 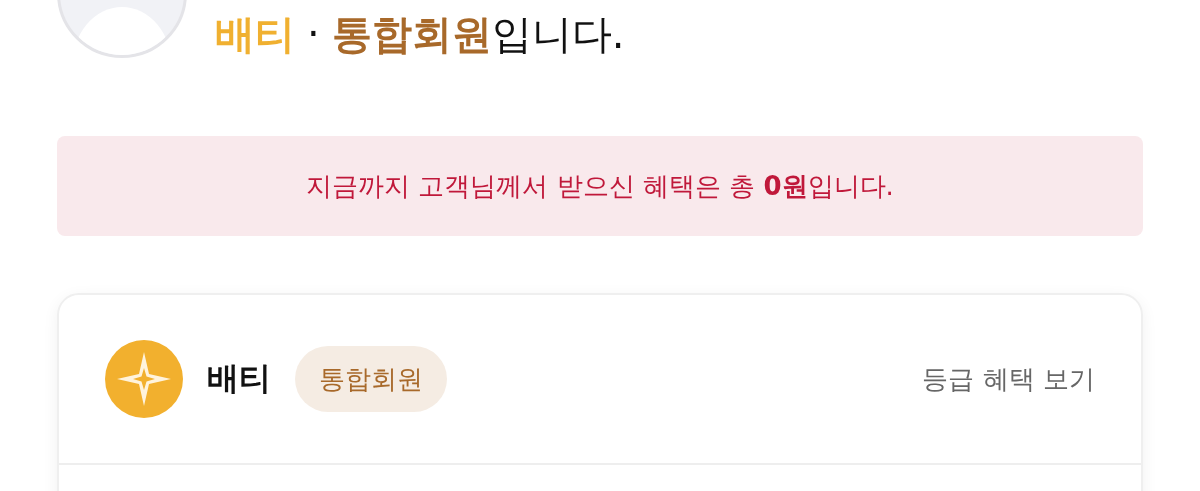 What do you see at coordinates (600, 186) in the screenshot?
I see `benefit-text: 지금까지 고객님께서 받으신 혜택은 총 0원입니다.` at bounding box center [600, 186].